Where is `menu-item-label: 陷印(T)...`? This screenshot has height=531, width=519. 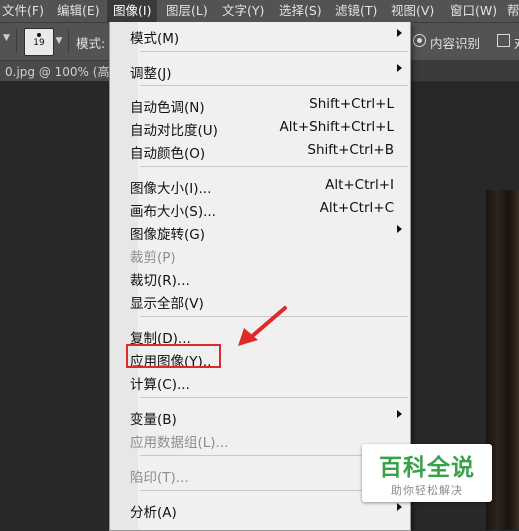
menu-item-label: 陷印(T)... is located at coordinates (159, 478).